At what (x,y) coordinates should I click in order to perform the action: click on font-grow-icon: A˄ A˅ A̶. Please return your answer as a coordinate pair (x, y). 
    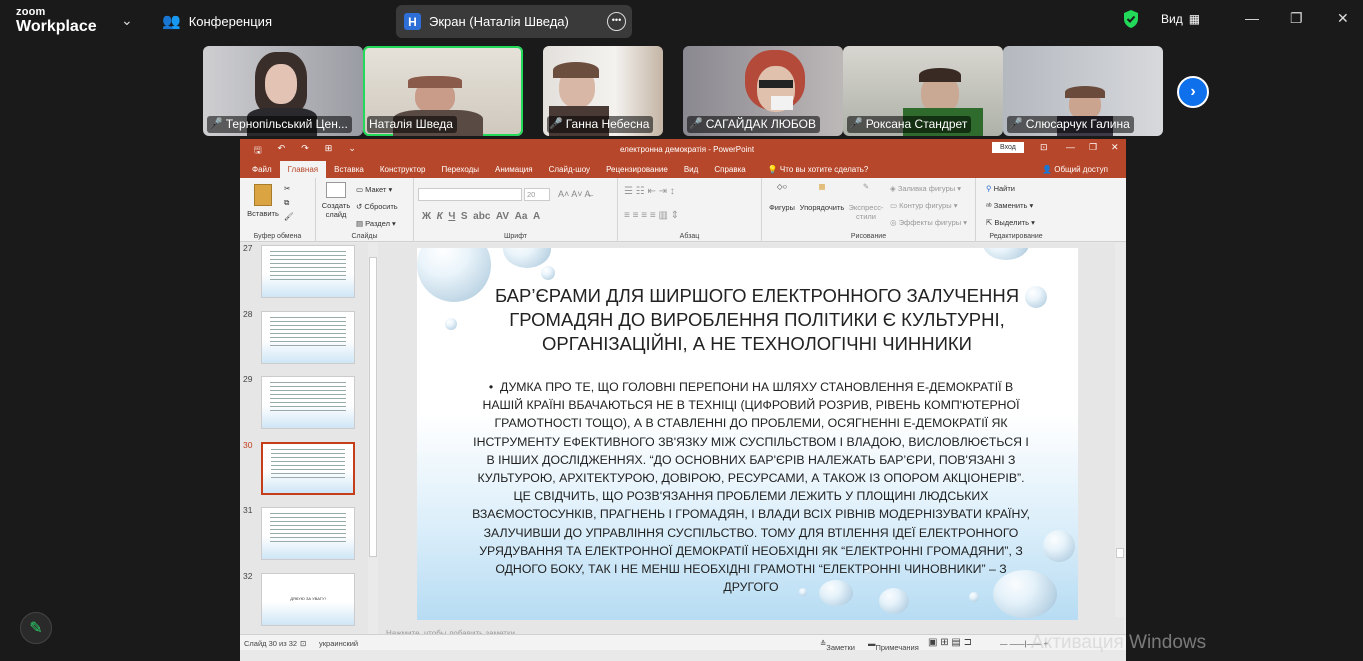
    Looking at the image, I should click on (574, 194).